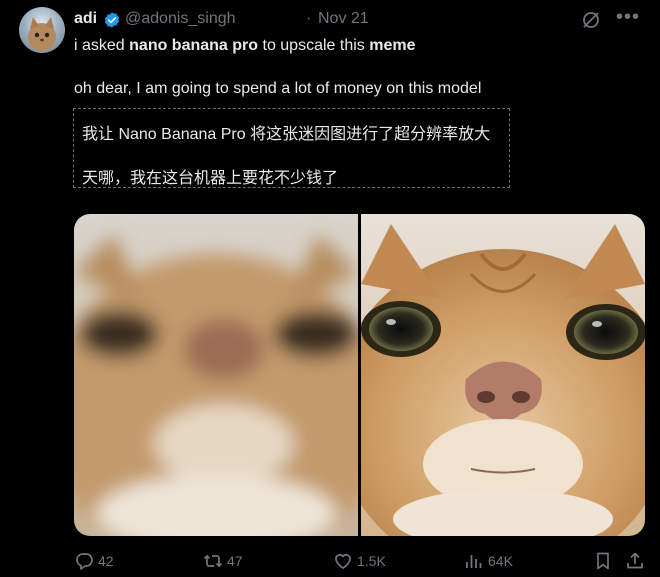 The width and height of the screenshot is (660, 577). Describe the element at coordinates (591, 20) in the screenshot. I see `grok-icon` at that location.